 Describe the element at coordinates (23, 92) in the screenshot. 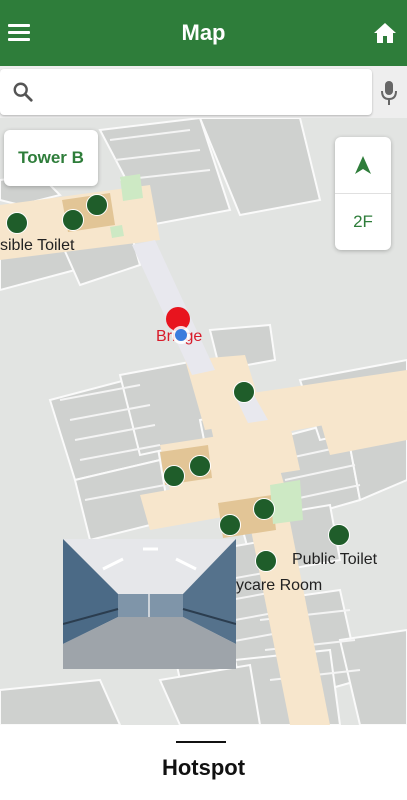

I see `search-icon` at that location.